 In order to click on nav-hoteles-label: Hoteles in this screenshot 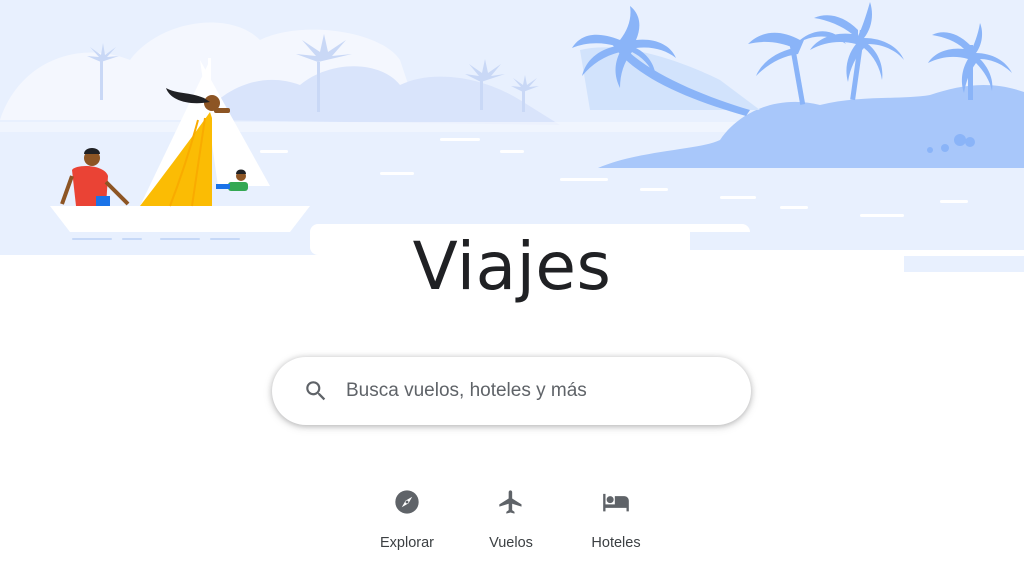, I will do `click(616, 543)`.